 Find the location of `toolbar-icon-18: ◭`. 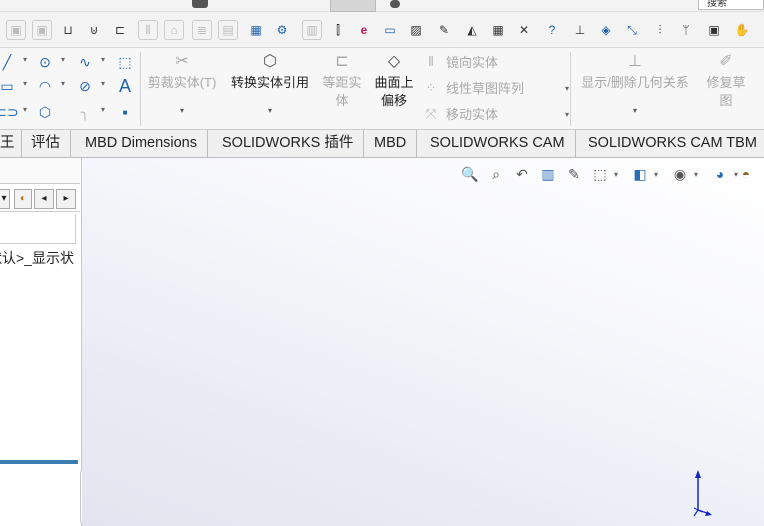

toolbar-icon-18: ◭ is located at coordinates (472, 30).